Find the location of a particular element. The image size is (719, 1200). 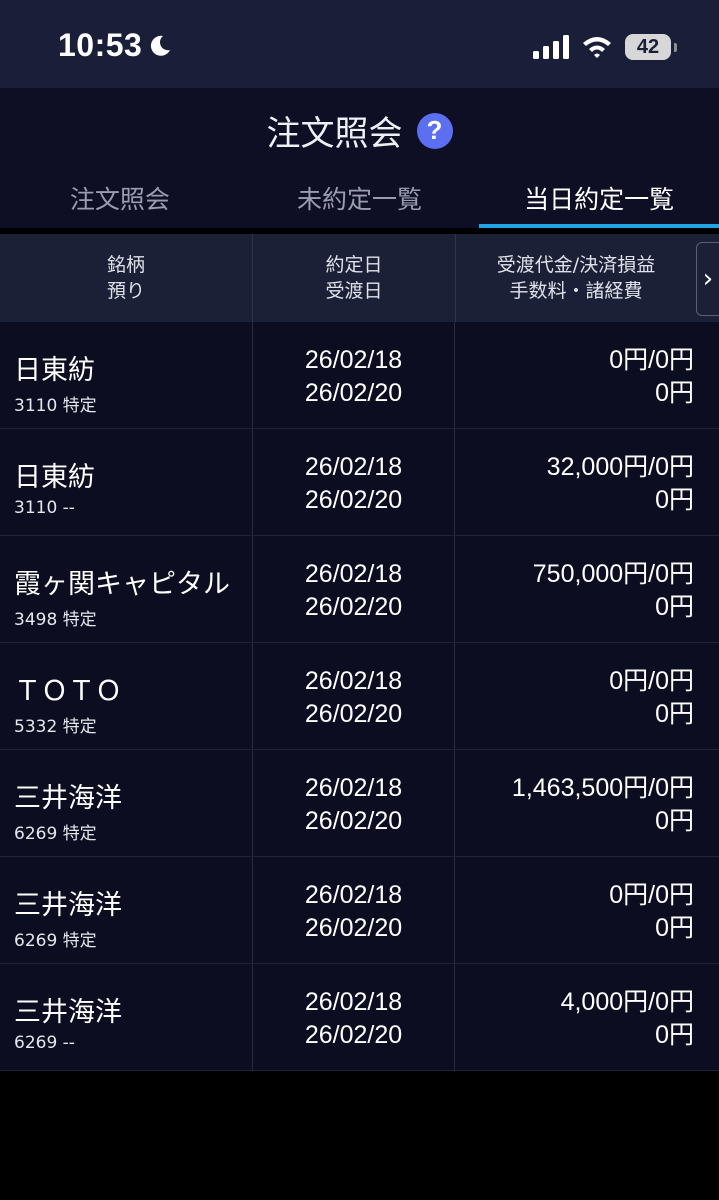

moon-icon is located at coordinates (161, 45).